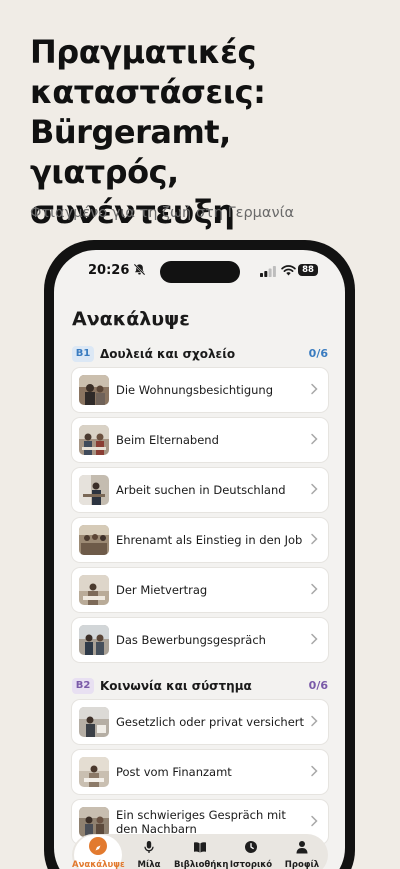 This screenshot has width=400, height=869. Describe the element at coordinates (139, 269) in the screenshot. I see `muted-bell-icon` at that location.